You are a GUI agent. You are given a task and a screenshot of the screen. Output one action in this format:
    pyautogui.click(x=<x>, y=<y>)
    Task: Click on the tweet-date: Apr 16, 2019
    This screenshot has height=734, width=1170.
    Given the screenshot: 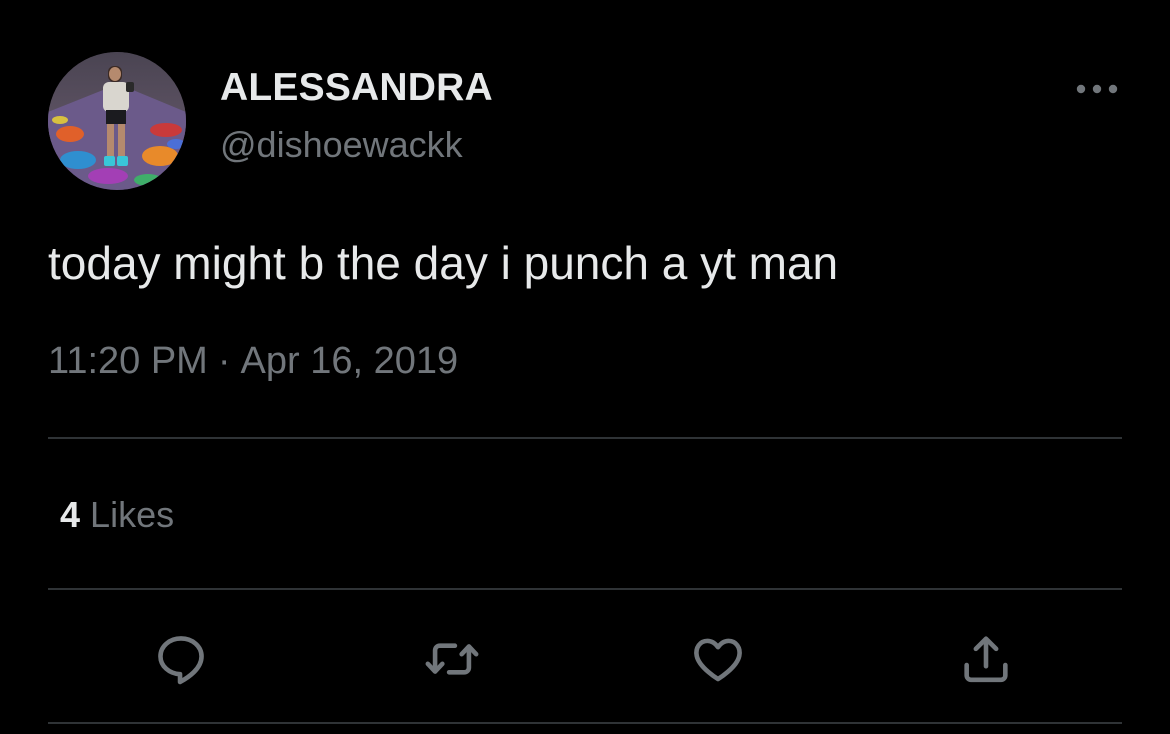 What is the action you would take?
    pyautogui.click(x=349, y=361)
    